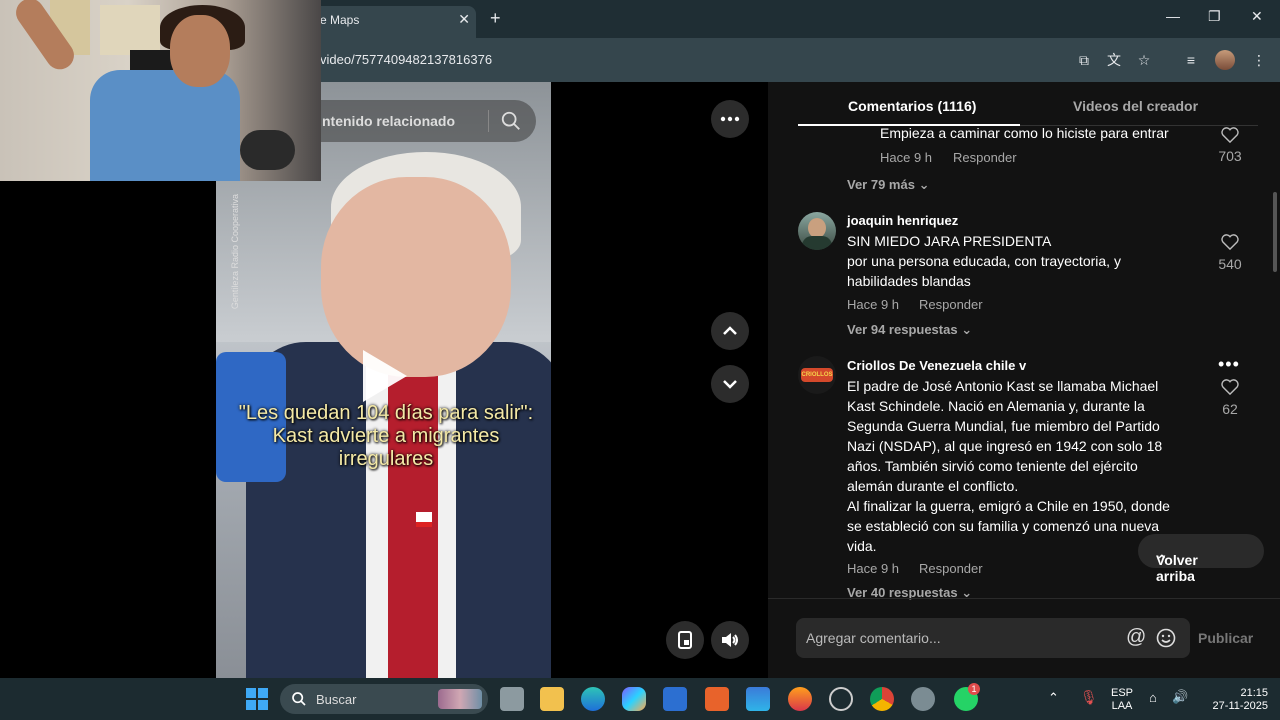 The image size is (1280, 720). Describe the element at coordinates (841, 699) in the screenshot. I see `clock-app-icon` at that location.